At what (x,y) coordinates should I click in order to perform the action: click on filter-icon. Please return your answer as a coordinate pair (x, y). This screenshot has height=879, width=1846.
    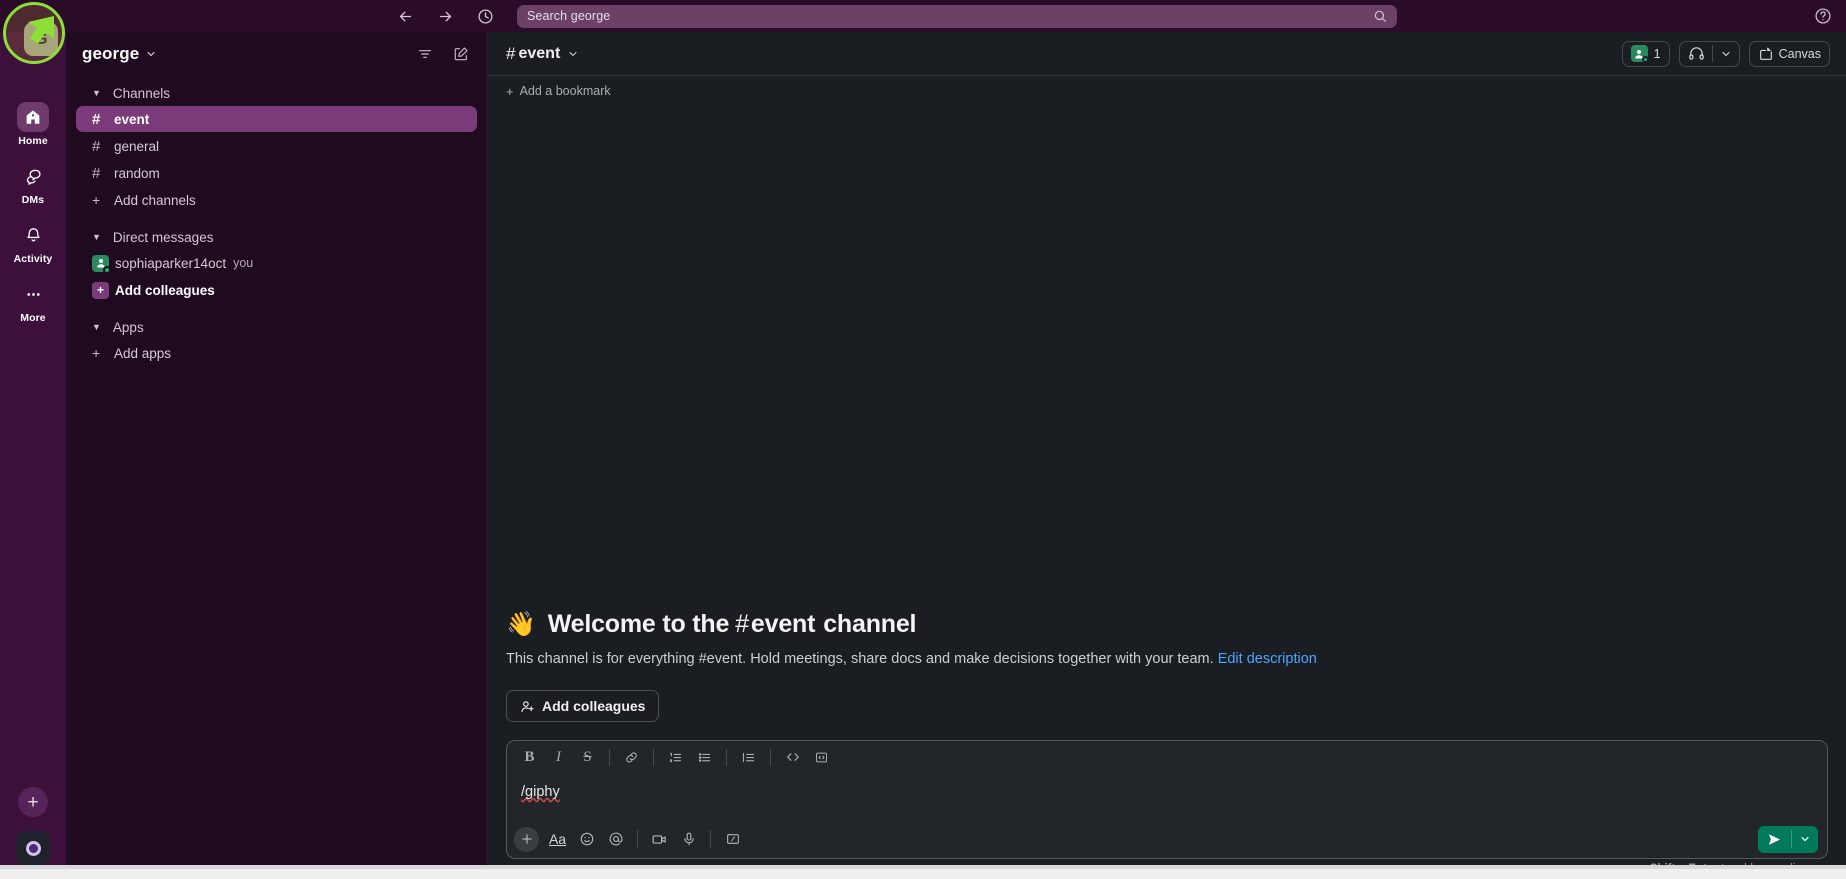
    Looking at the image, I should click on (425, 54).